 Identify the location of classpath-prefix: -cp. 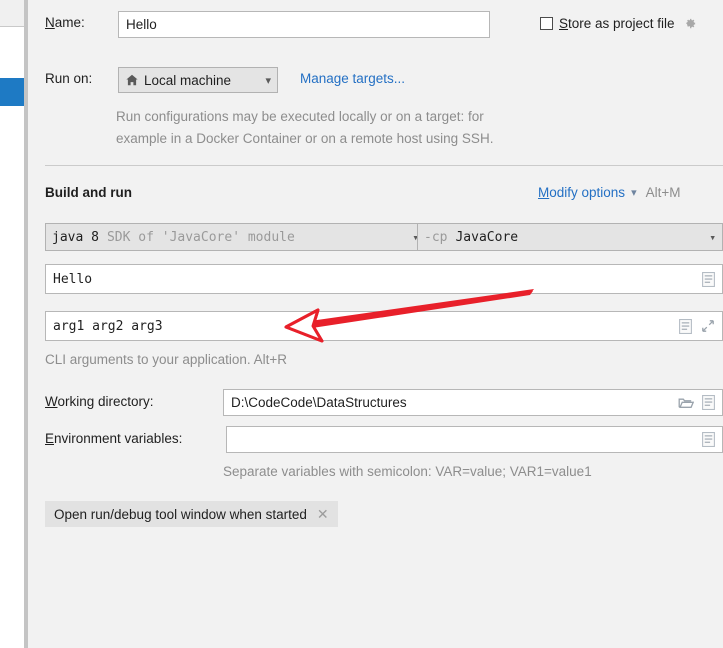
(436, 237).